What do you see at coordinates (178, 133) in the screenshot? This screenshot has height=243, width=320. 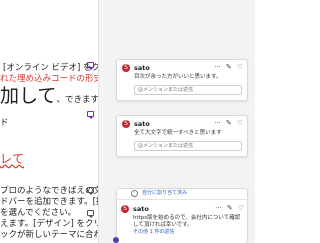 I see `comment-text: 全て大文字で統一すべきと思います` at bounding box center [178, 133].